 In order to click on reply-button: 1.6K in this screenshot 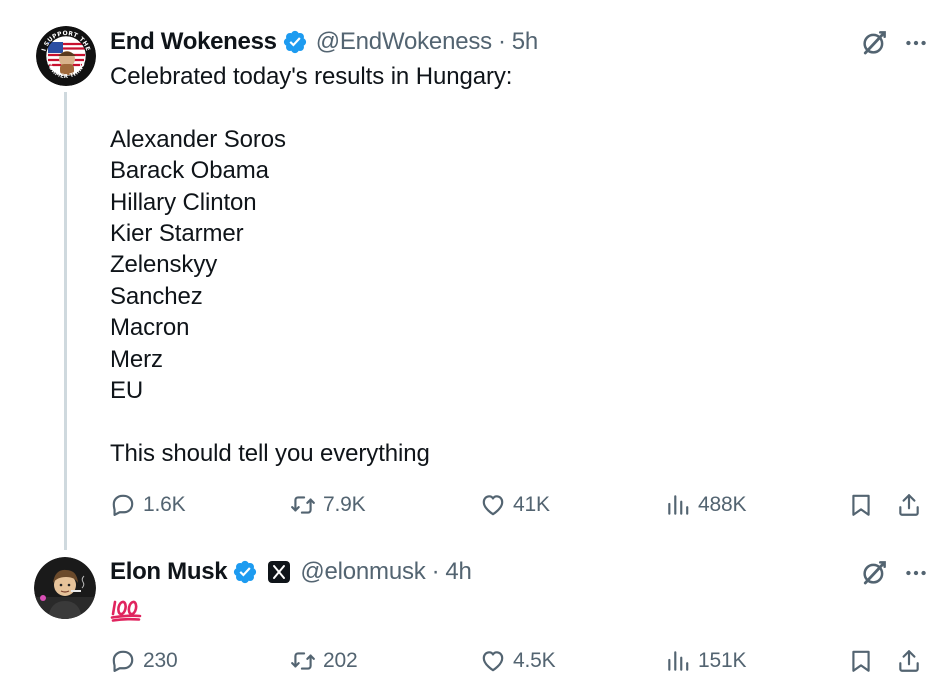, I will do `click(148, 505)`.